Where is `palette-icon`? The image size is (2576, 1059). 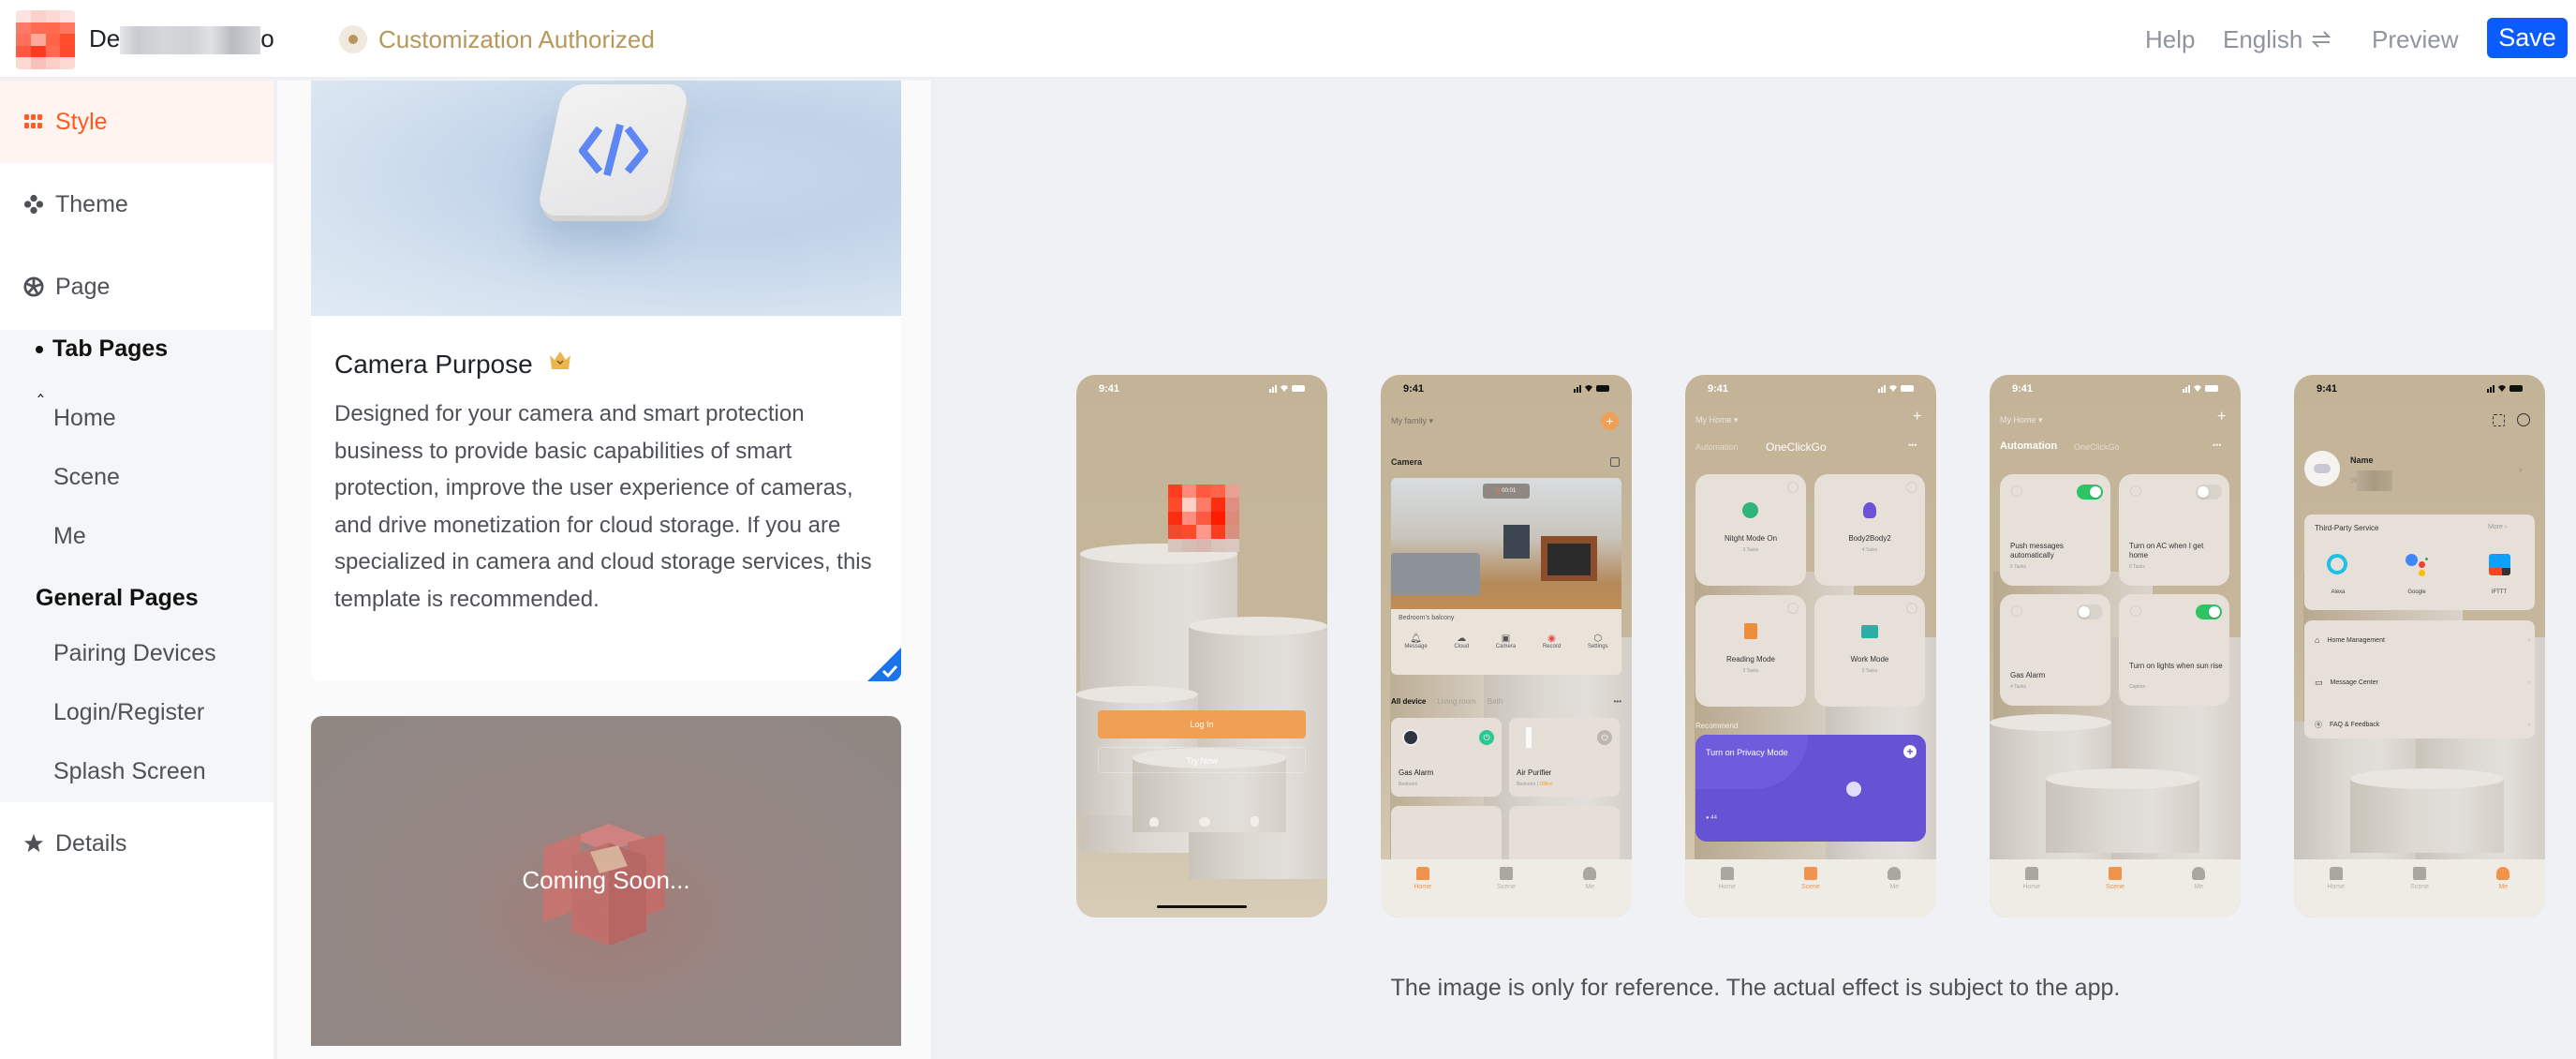 palette-icon is located at coordinates (33, 205).